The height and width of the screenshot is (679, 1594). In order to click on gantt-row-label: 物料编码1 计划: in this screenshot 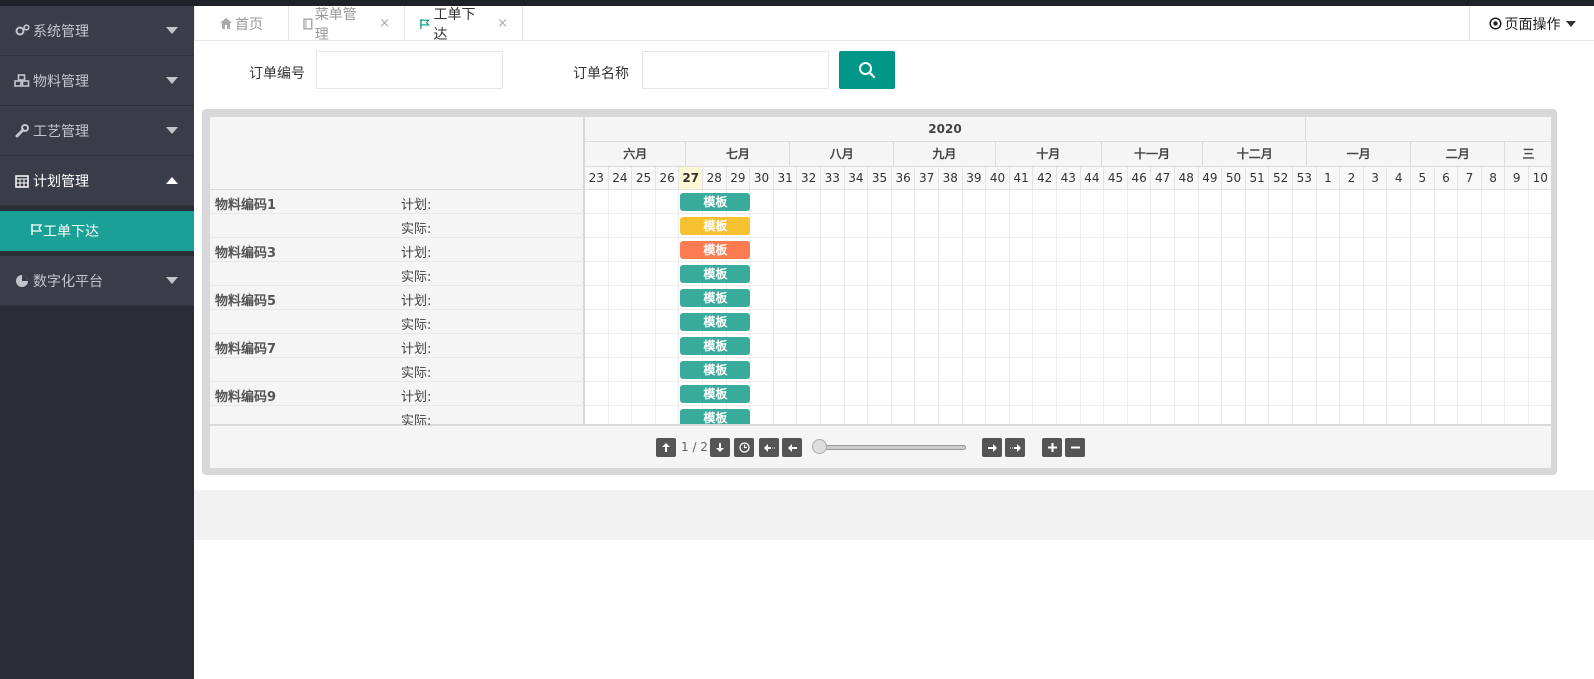, I will do `click(397, 202)`.